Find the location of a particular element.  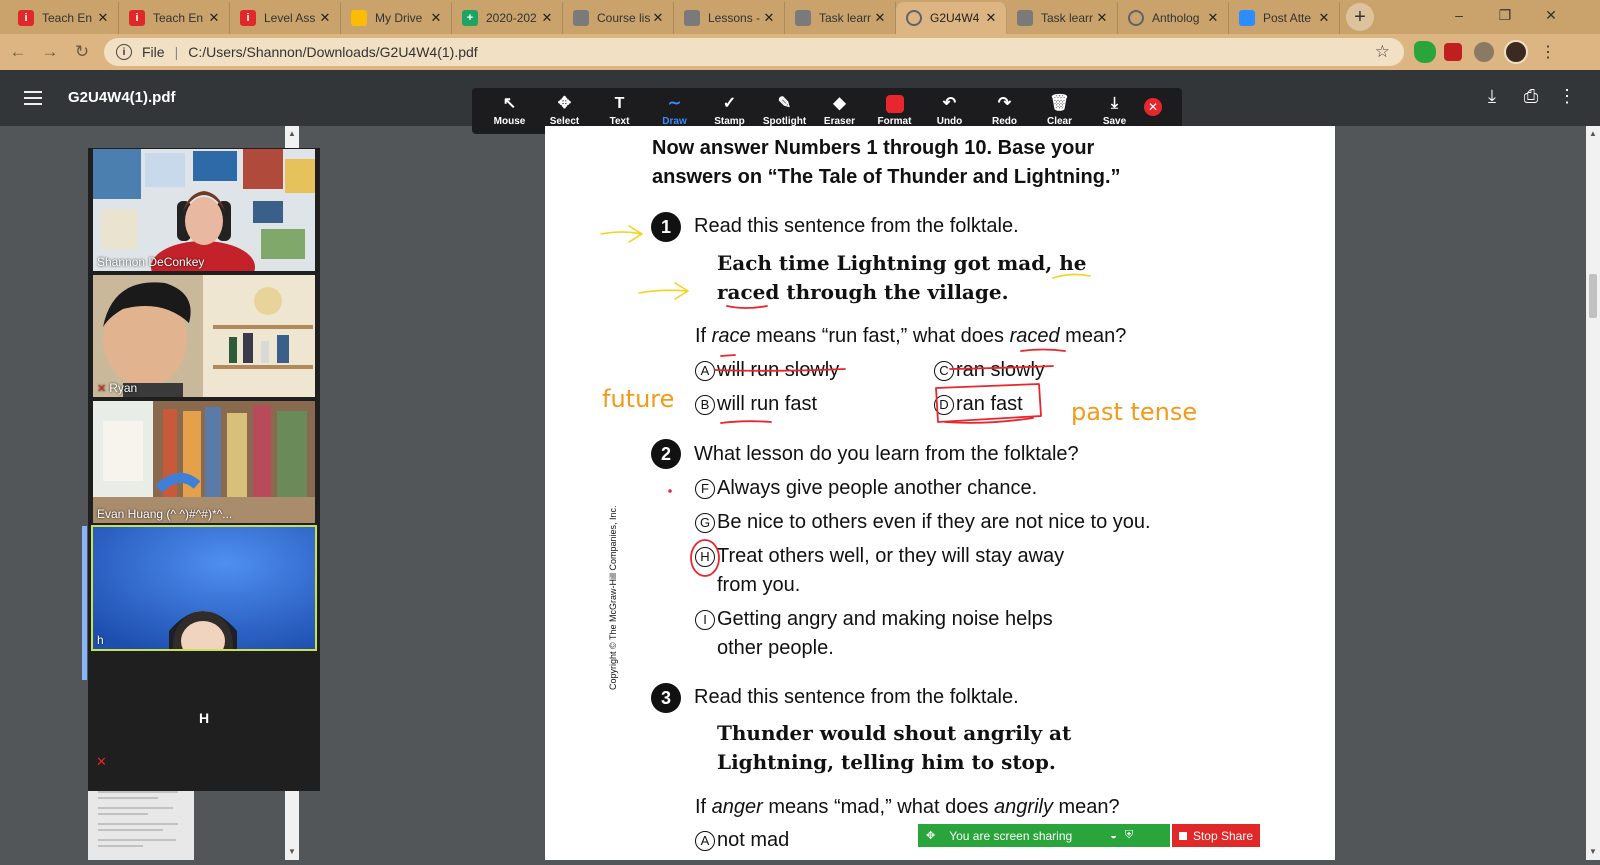

participant-name: Shannon DeConkey is located at coordinates (150, 262).